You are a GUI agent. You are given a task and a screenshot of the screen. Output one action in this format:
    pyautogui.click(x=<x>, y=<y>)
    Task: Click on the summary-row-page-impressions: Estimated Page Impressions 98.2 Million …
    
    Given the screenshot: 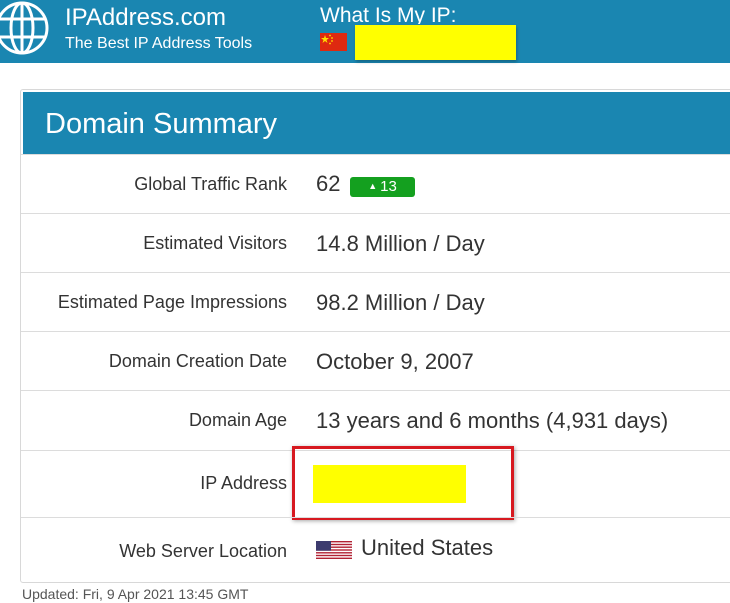 What is the action you would take?
    pyautogui.click(x=375, y=301)
    